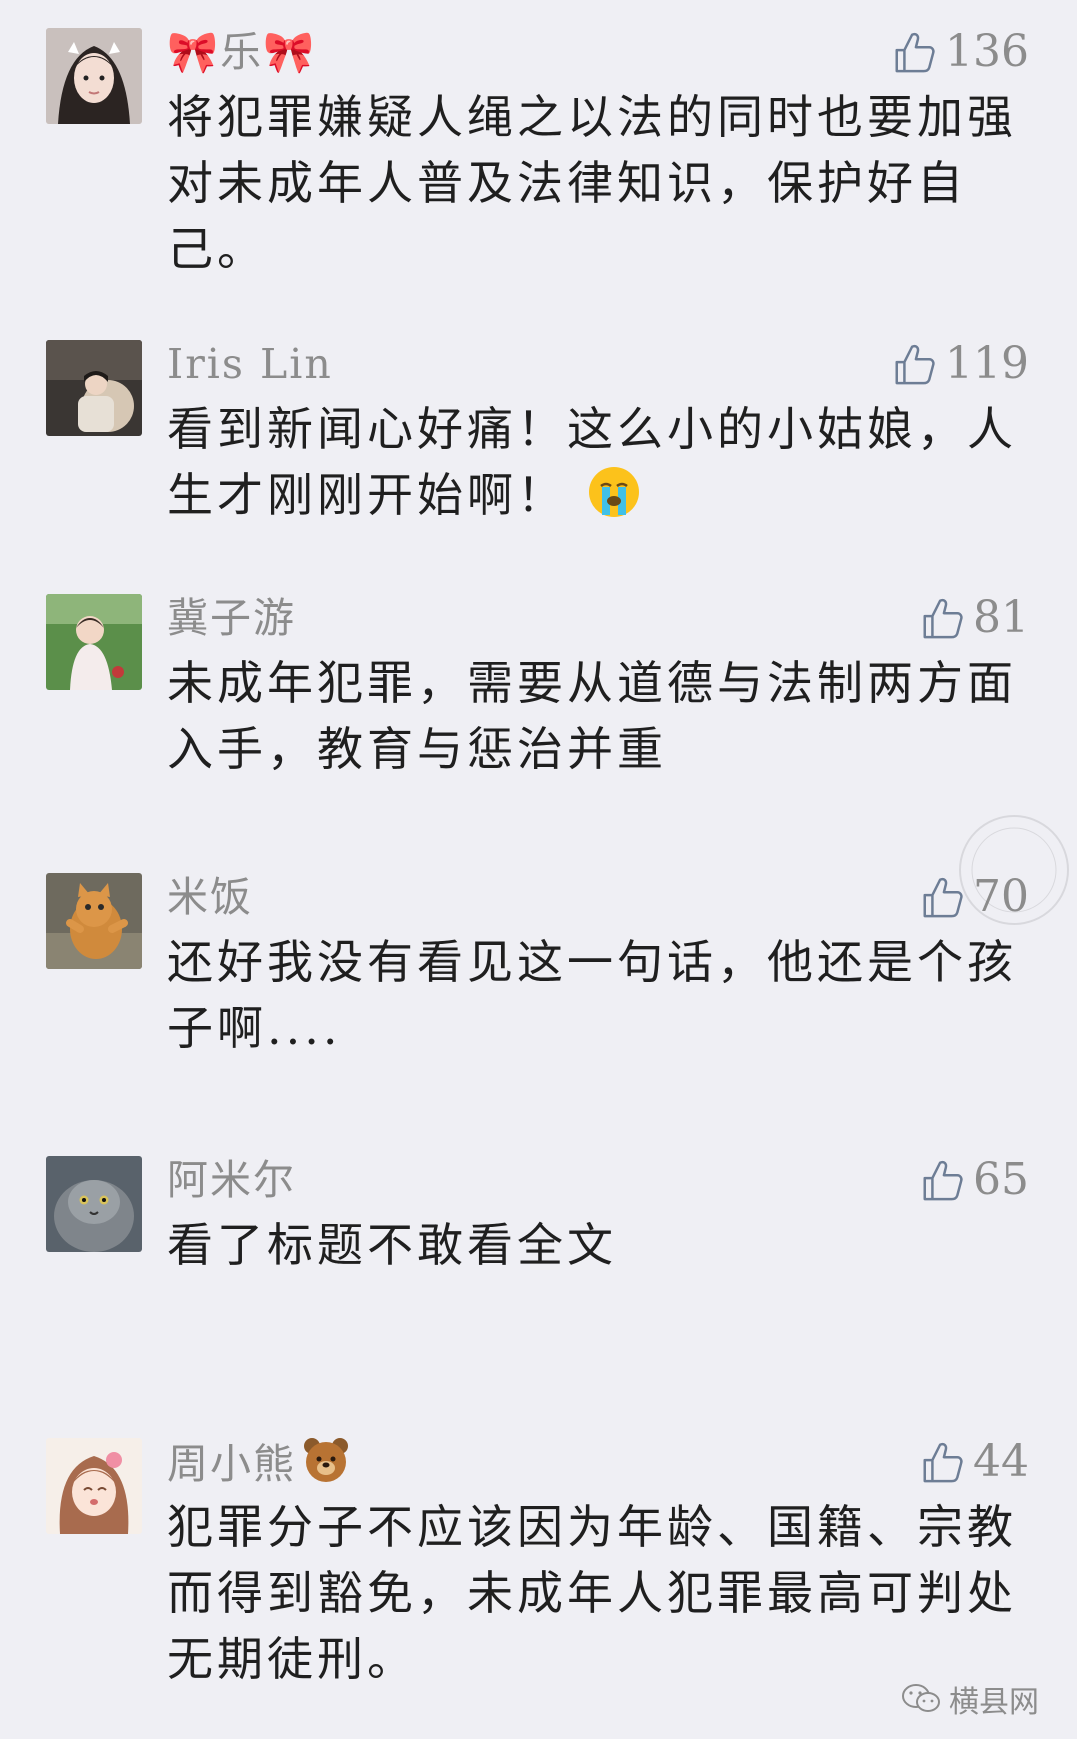 The height and width of the screenshot is (1739, 1077). What do you see at coordinates (921, 1698) in the screenshot?
I see `wechat-icon` at bounding box center [921, 1698].